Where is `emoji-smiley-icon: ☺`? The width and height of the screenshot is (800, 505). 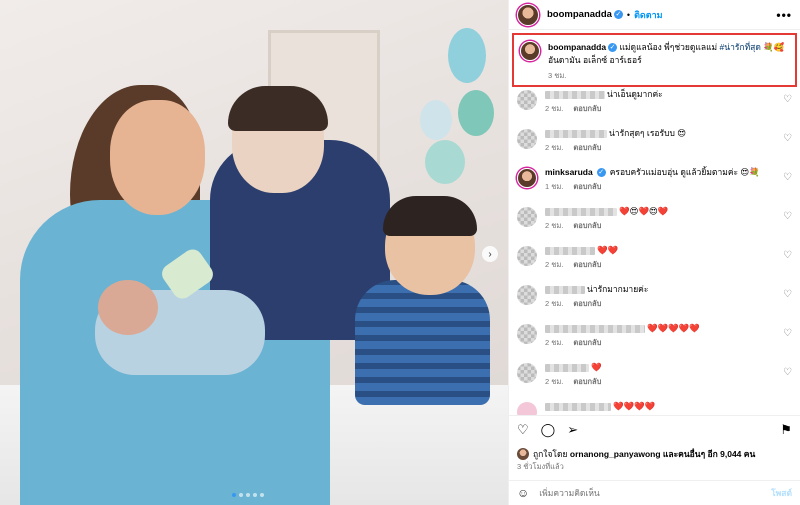
emoji-smiley-icon: ☺ is located at coordinates (523, 493).